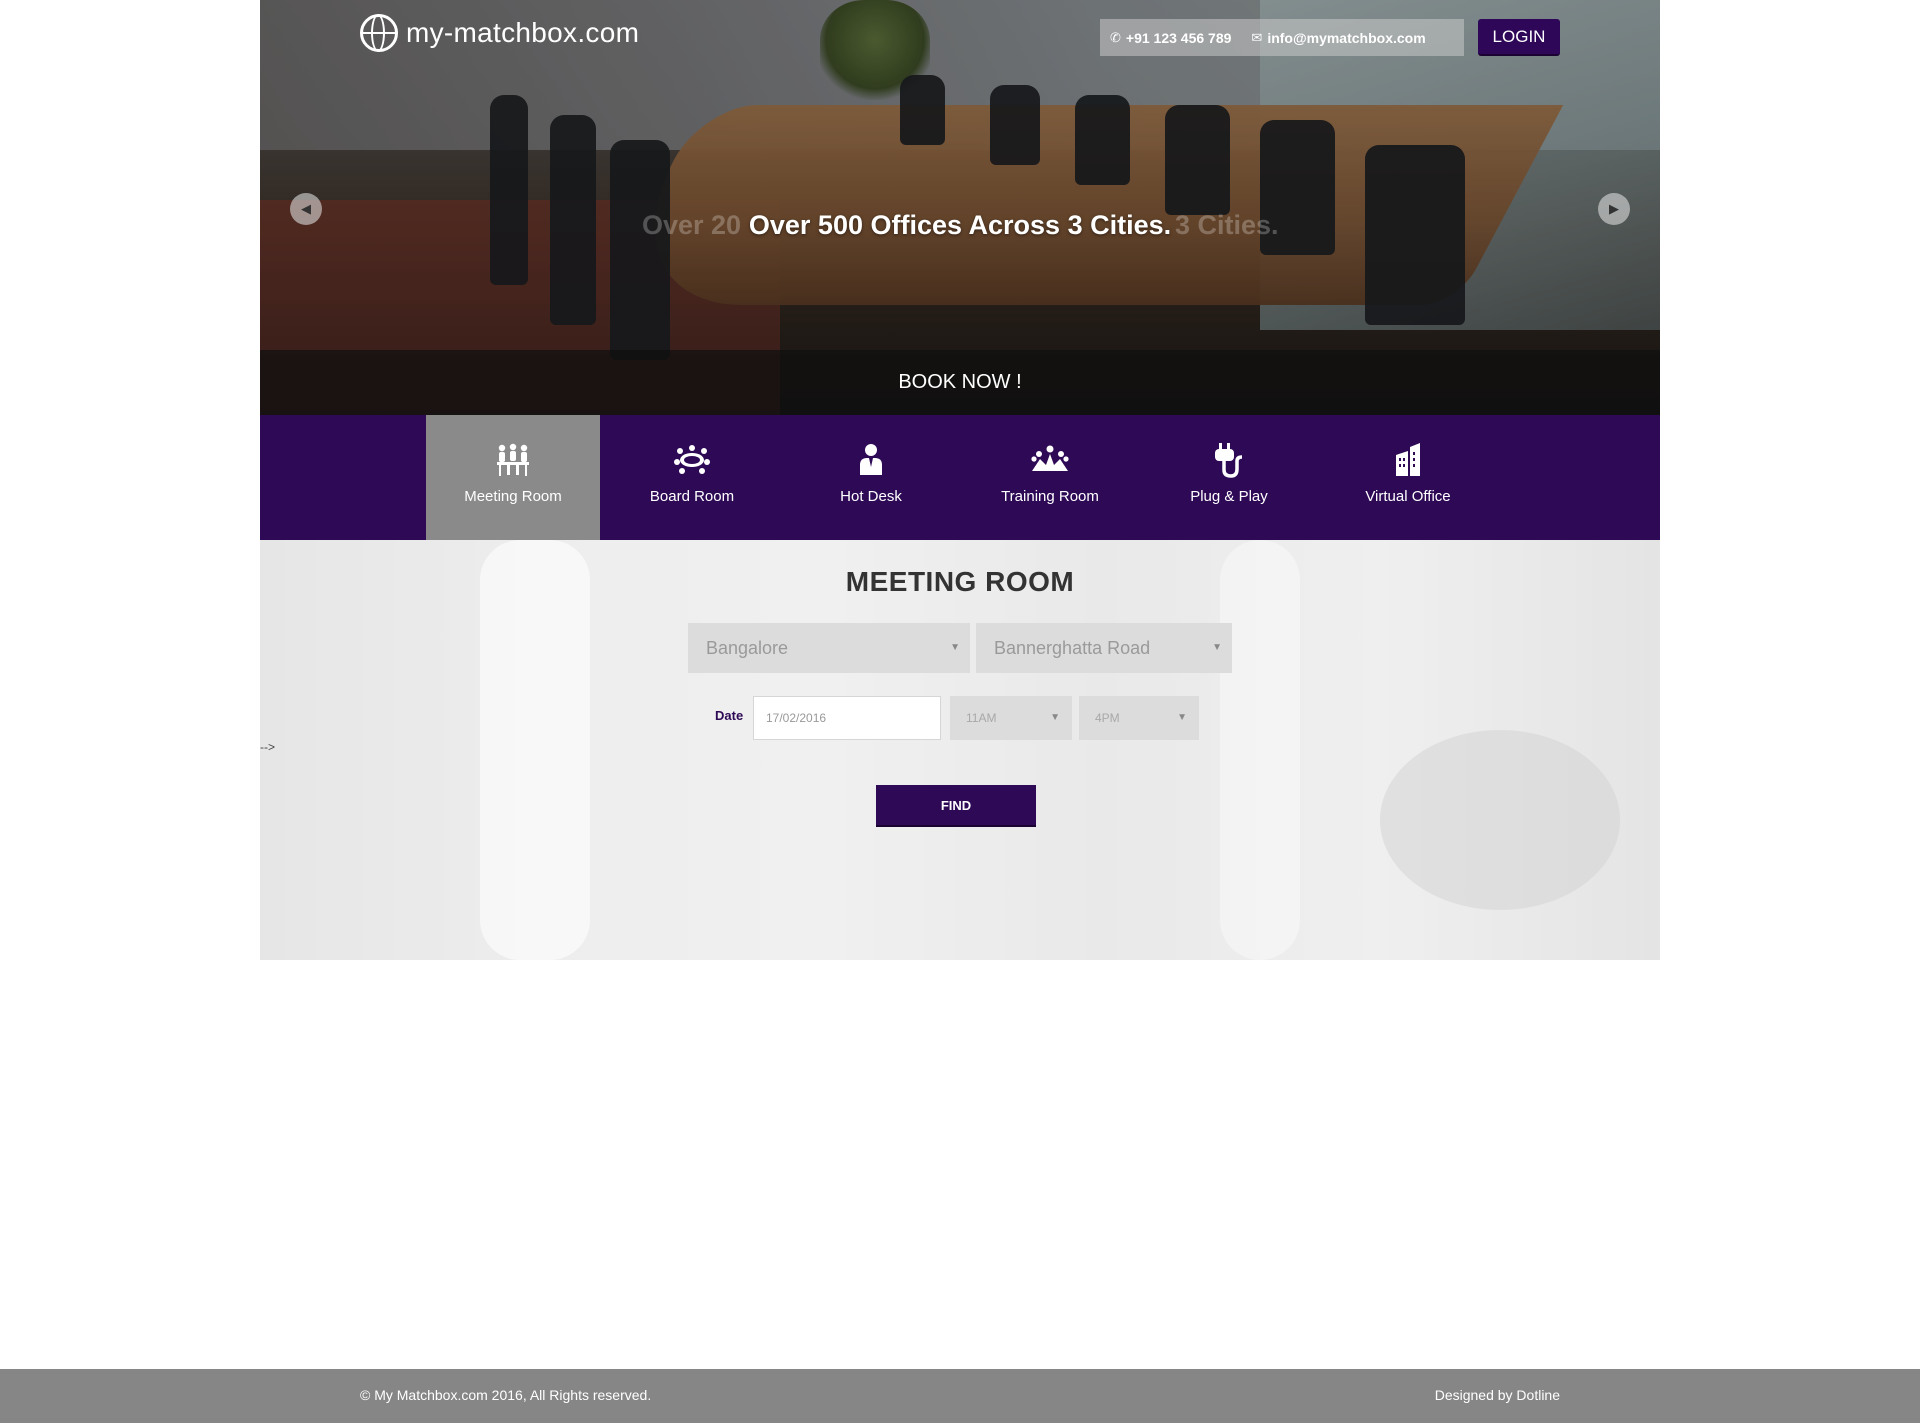 Image resolution: width=1920 pixels, height=1423 pixels. I want to click on area-select-value: Bannerghatta Road, so click(1072, 648).